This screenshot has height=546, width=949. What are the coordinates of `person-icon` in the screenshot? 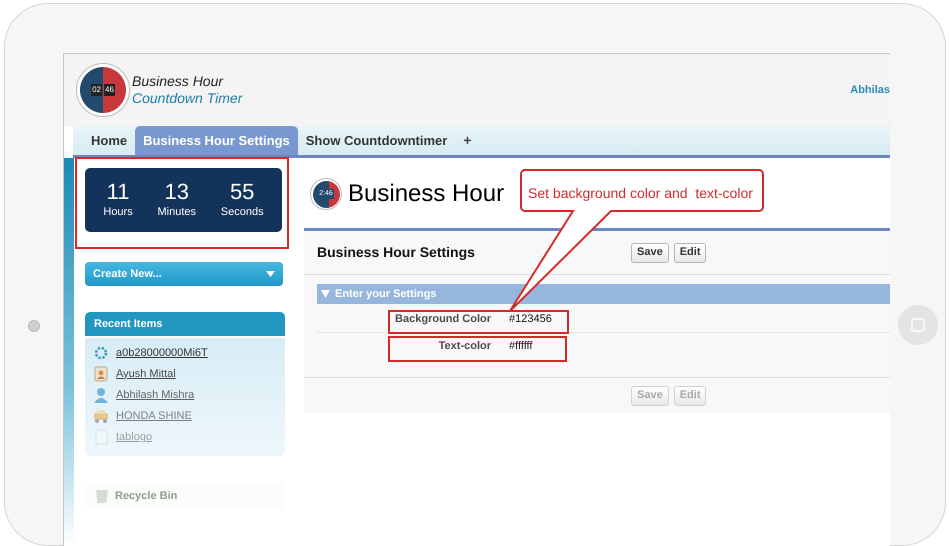 It's located at (101, 395).